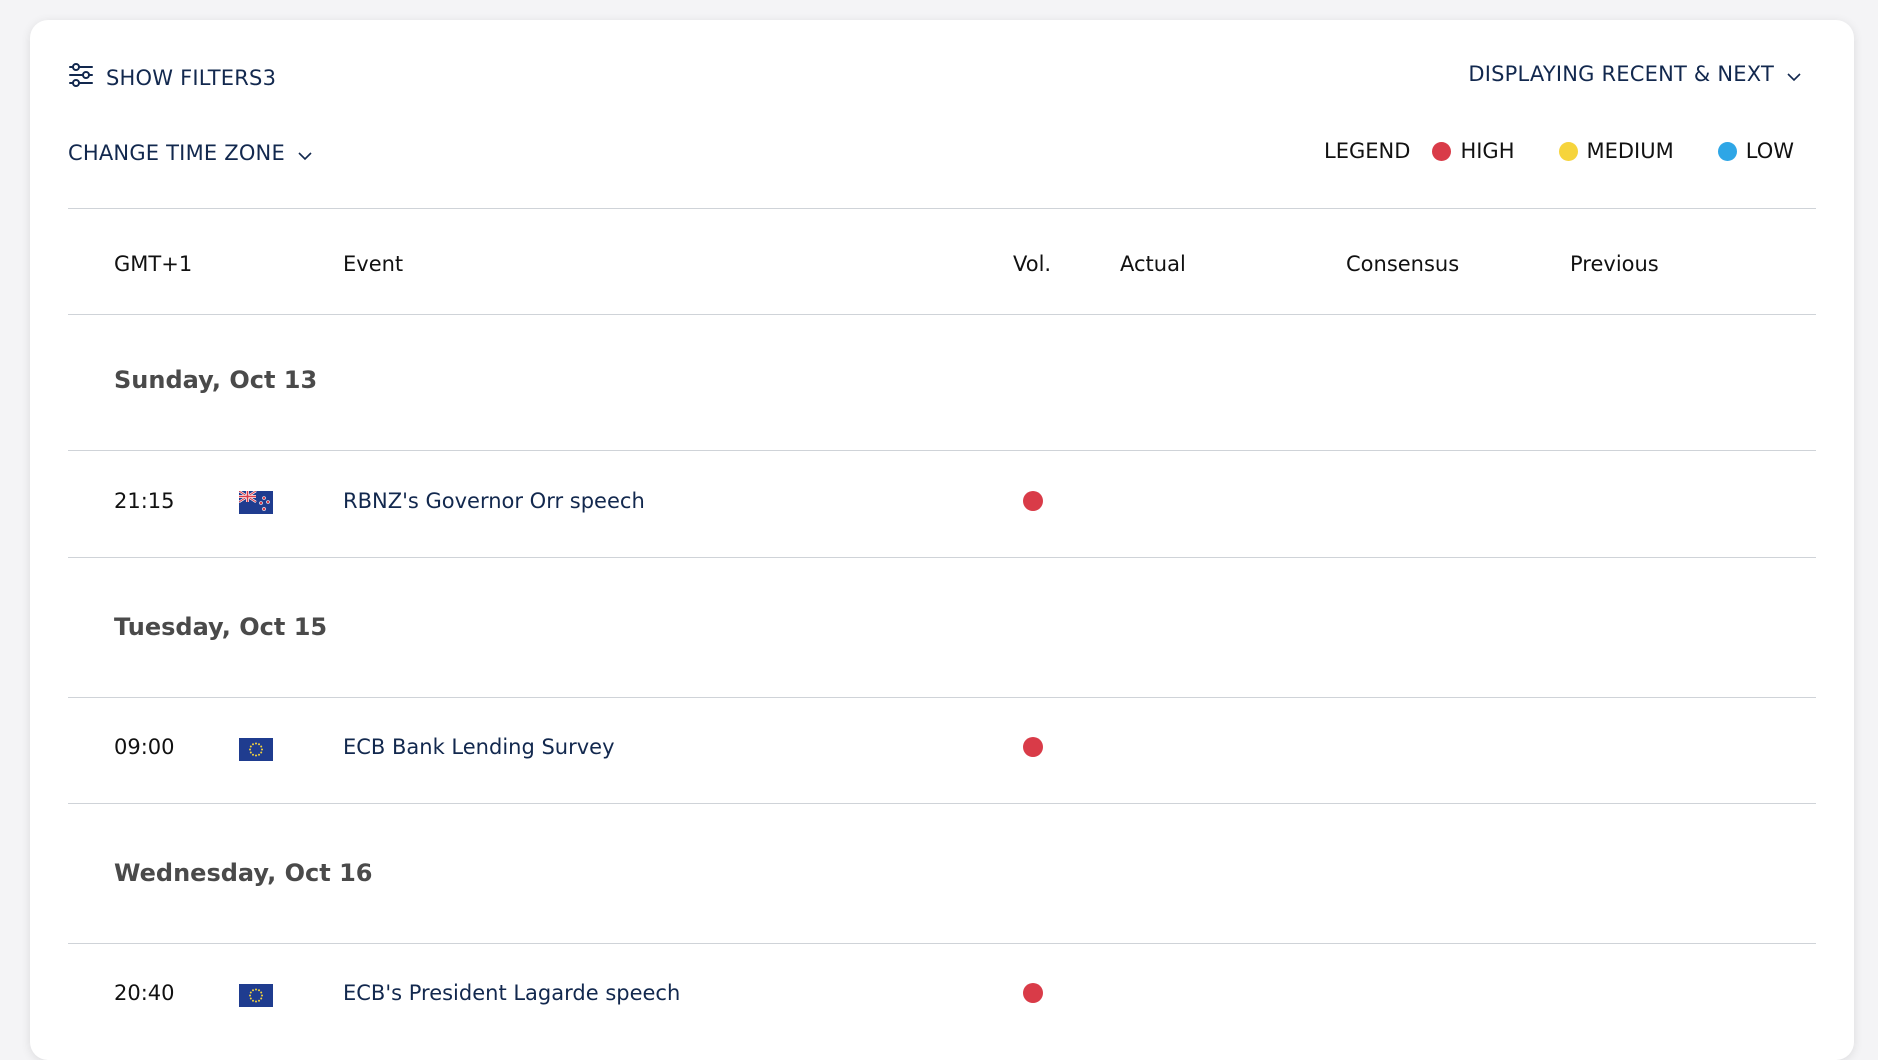 The image size is (1878, 1060). I want to click on volatility-legend: LEGEND HIGH MEDIUM LOW, so click(1559, 151).